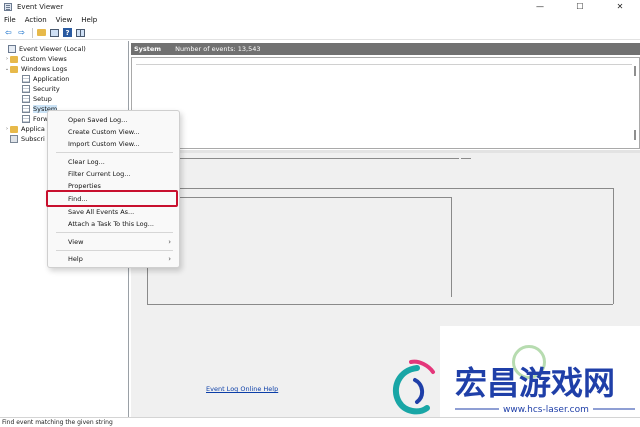  I want to click on tree-item-label: Applica, so click(33, 129).